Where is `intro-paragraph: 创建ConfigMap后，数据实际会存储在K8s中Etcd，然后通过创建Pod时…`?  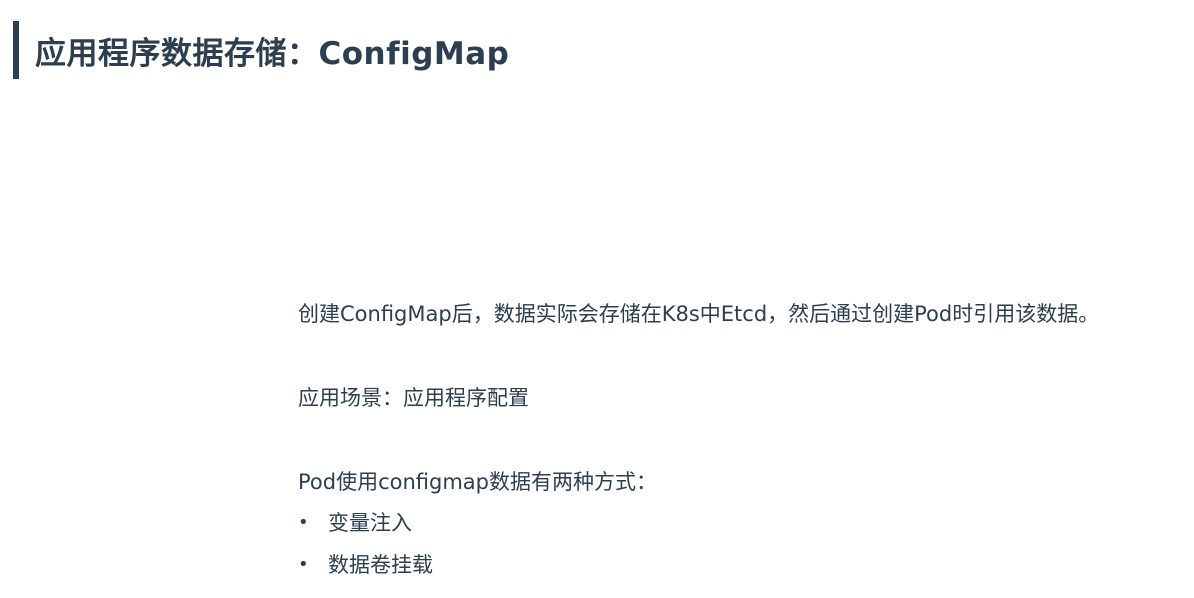
intro-paragraph: 创建ConfigMap后，数据实际会存储在K8s中Etcd，然后通过创建Pod时… is located at coordinates (699, 314).